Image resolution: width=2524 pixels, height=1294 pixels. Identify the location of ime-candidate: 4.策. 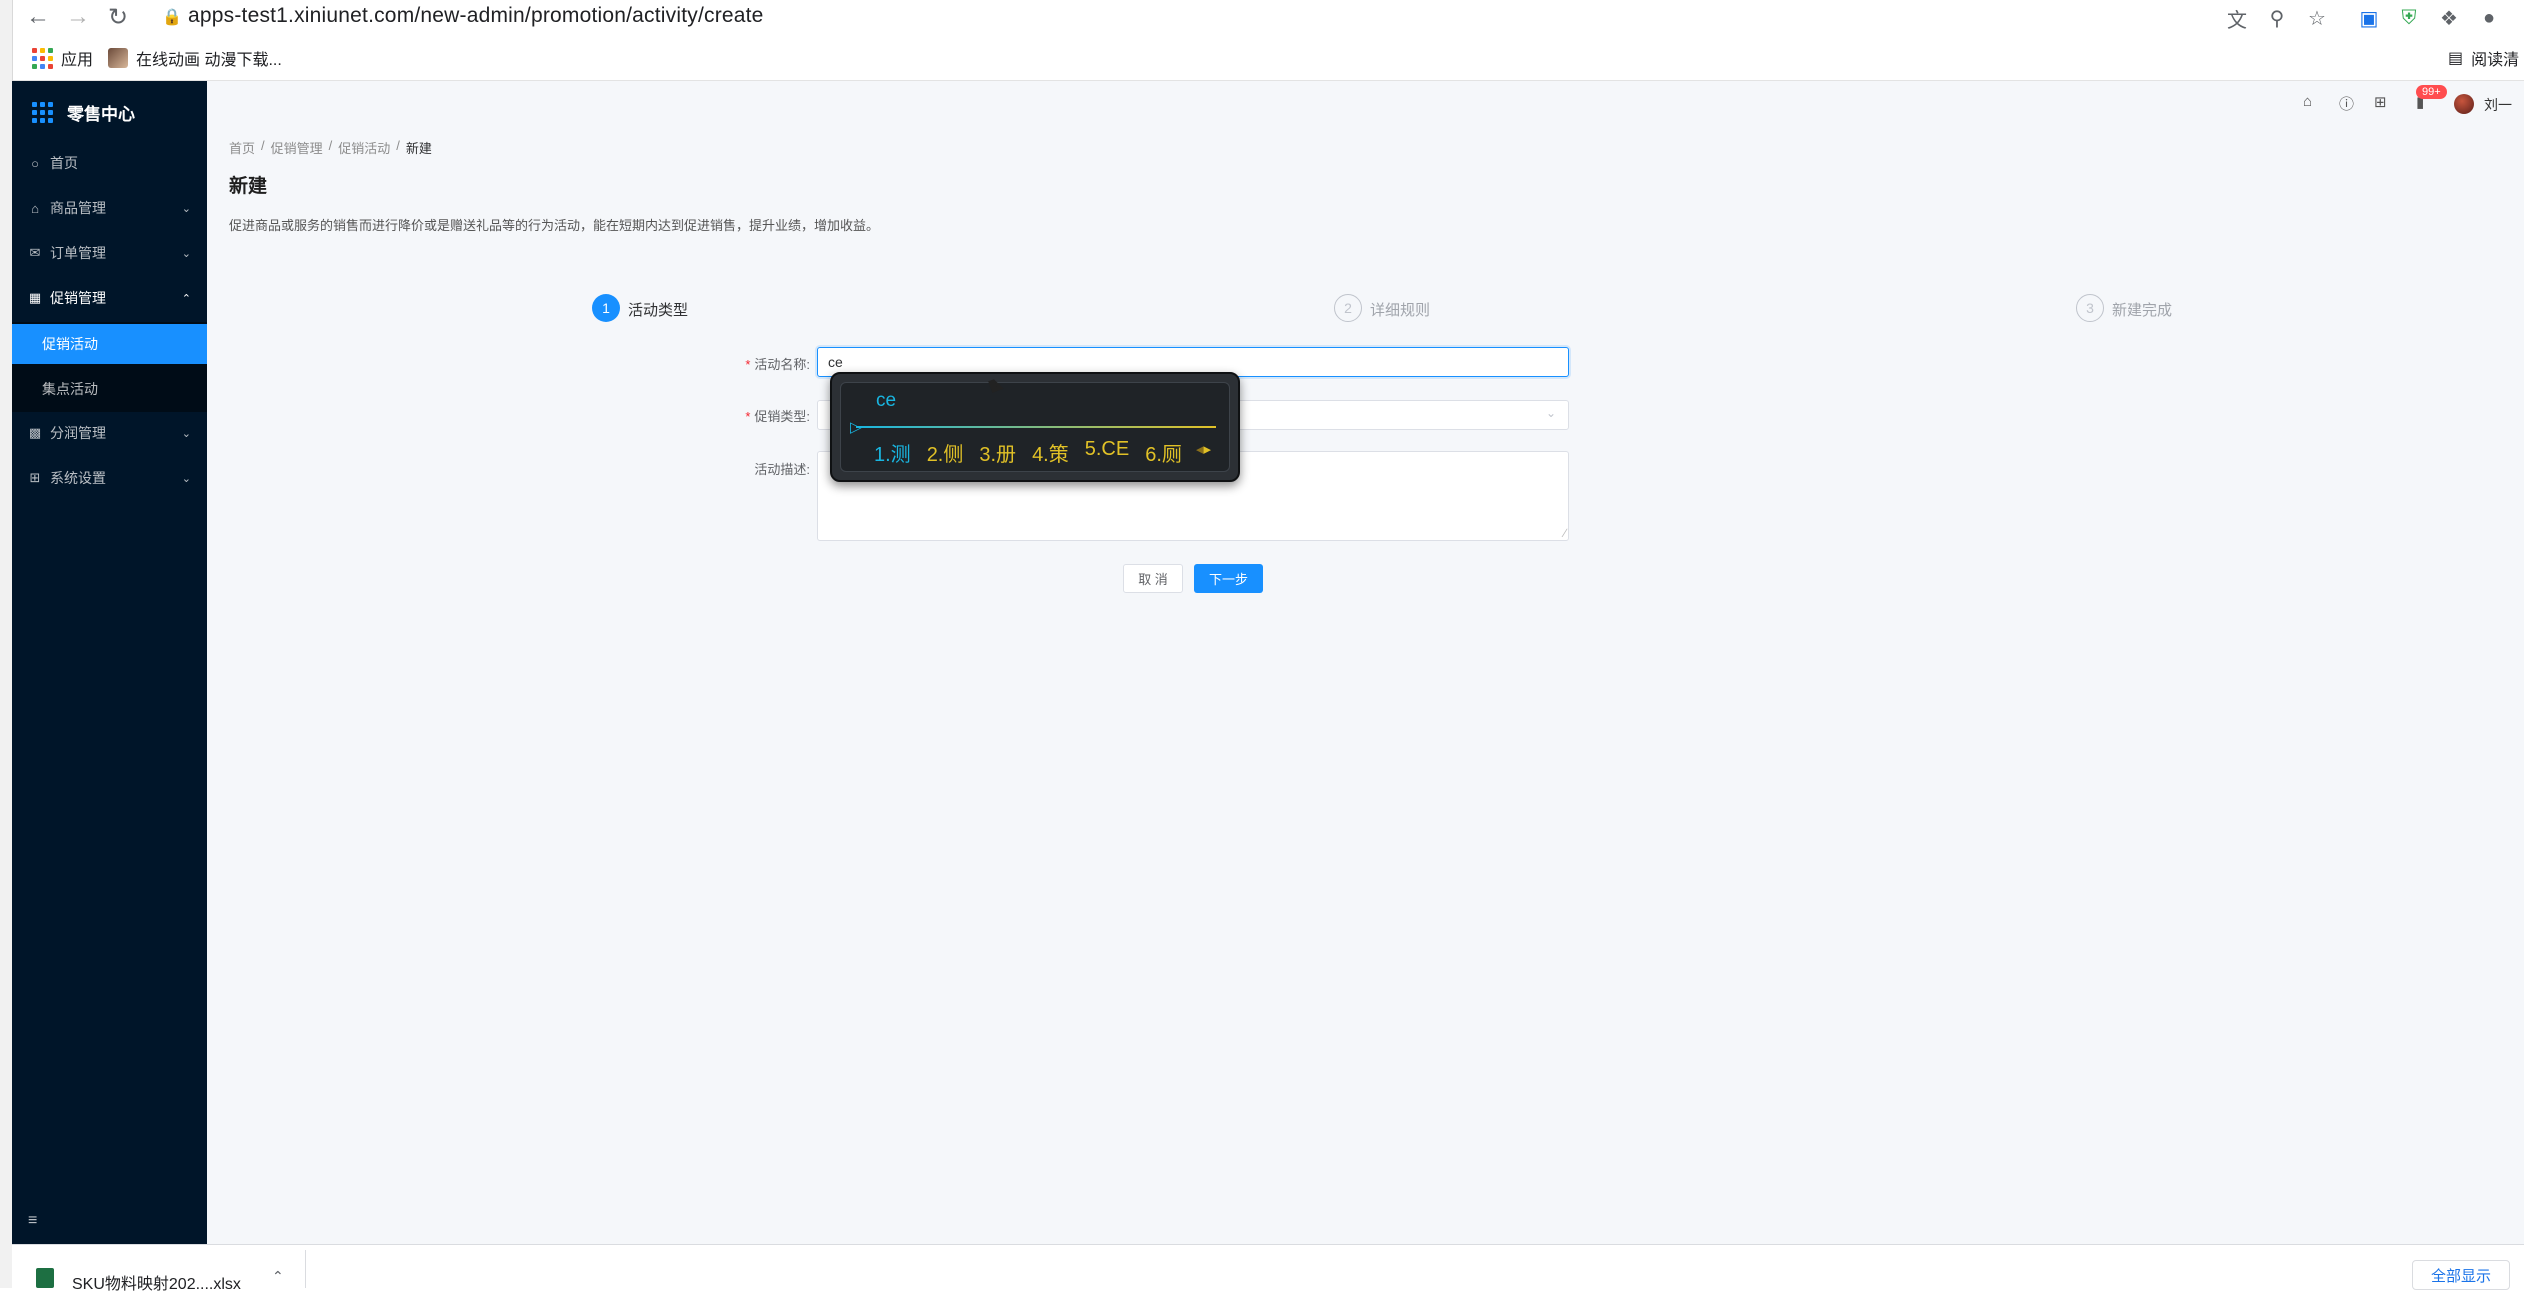
(1050, 452).